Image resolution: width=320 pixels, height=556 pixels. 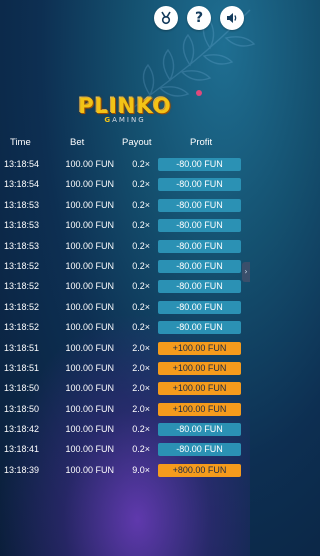 I want to click on history-table-header: Time Bet Payout Profit, so click(x=125, y=144).